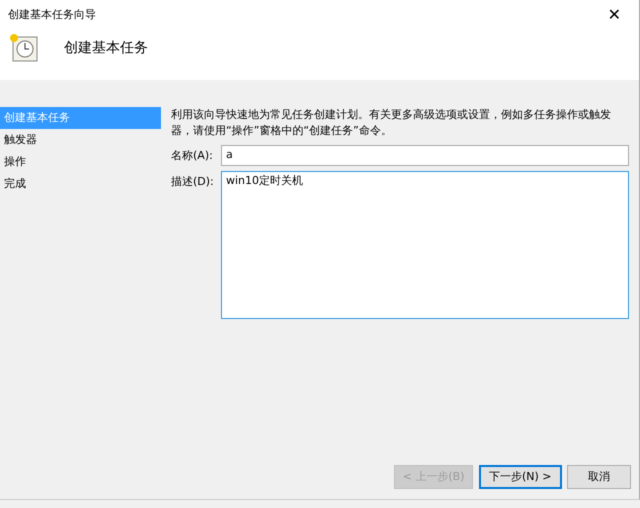  Describe the element at coordinates (520, 477) in the screenshot. I see `dialog-button: 下一步(N) >` at that location.